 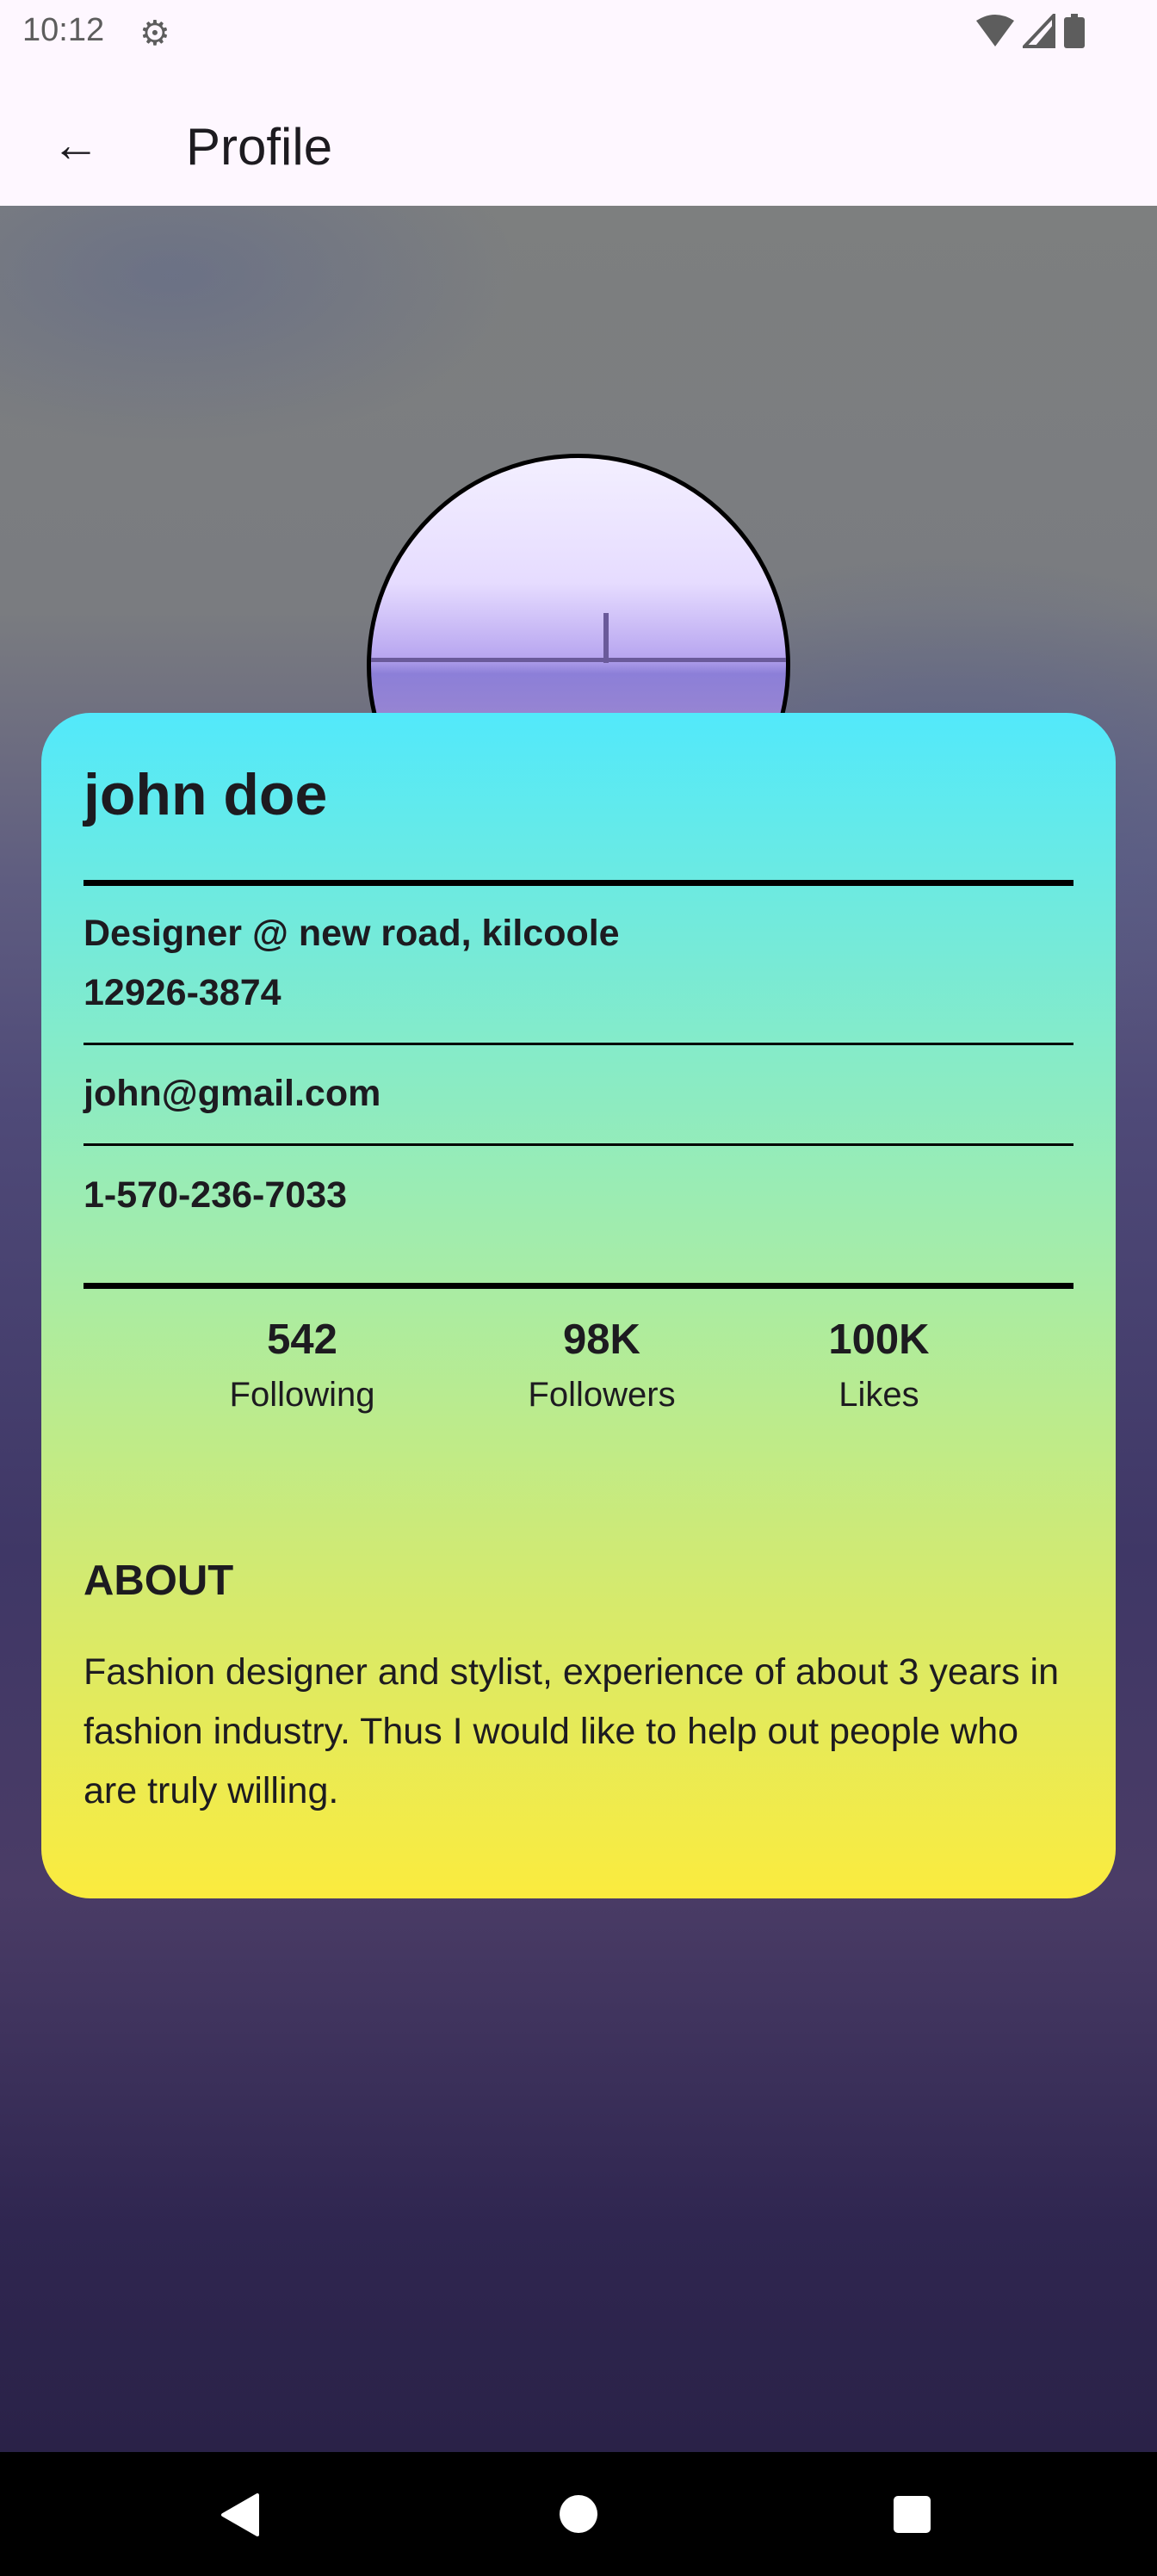 I want to click on status-icons, so click(x=1030, y=31).